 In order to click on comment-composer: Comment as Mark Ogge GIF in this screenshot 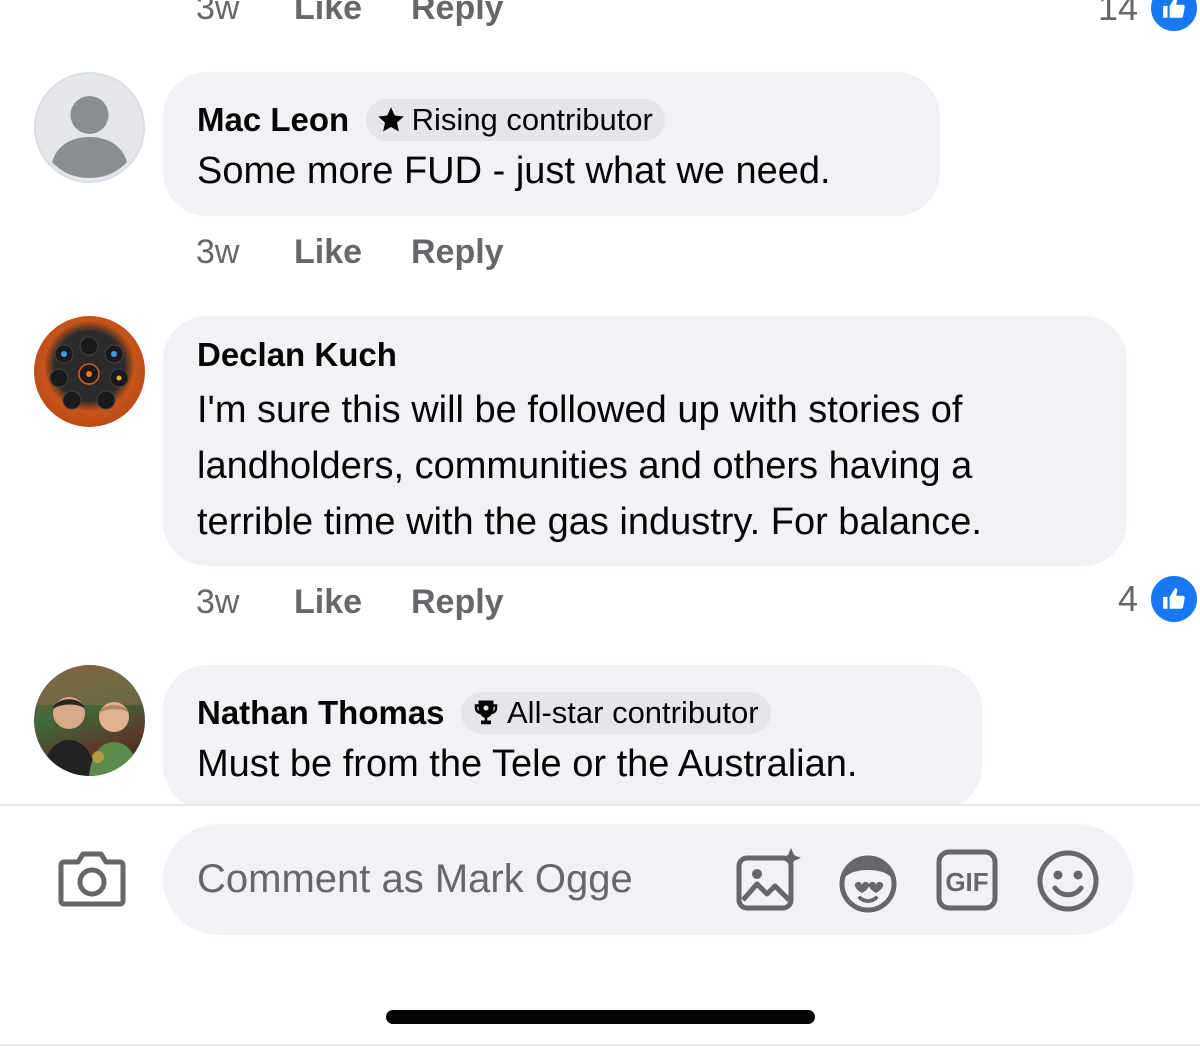, I will do `click(648, 879)`.